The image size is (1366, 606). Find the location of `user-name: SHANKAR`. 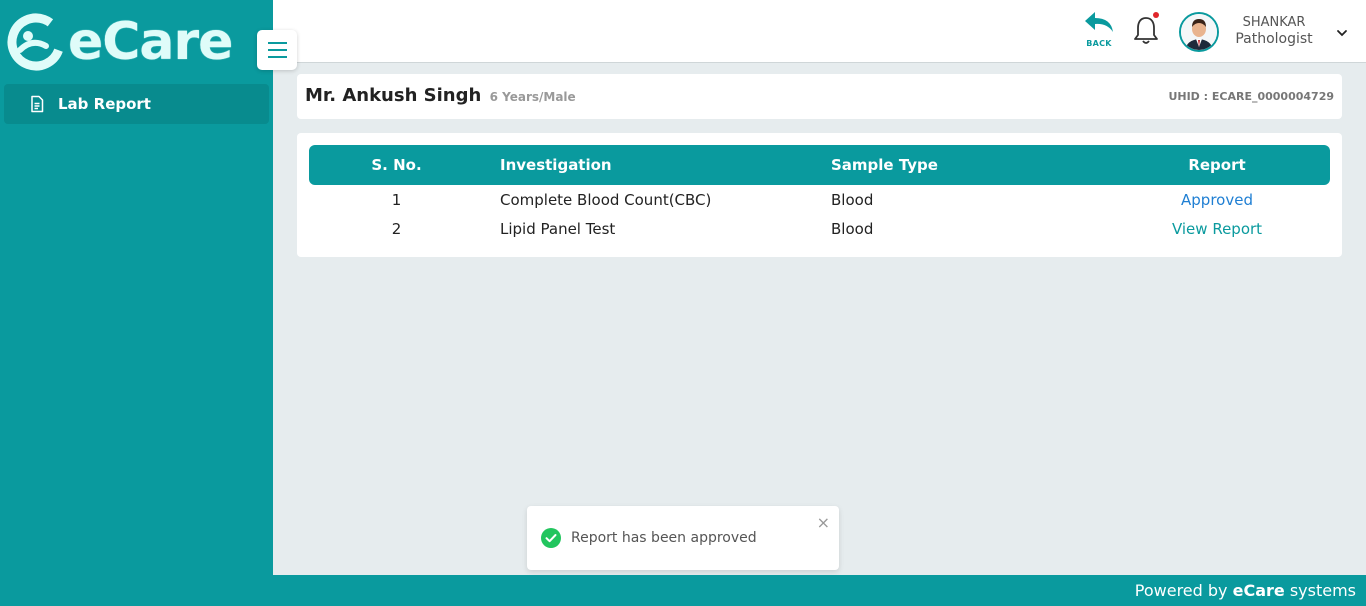

user-name: SHANKAR is located at coordinates (1274, 22).